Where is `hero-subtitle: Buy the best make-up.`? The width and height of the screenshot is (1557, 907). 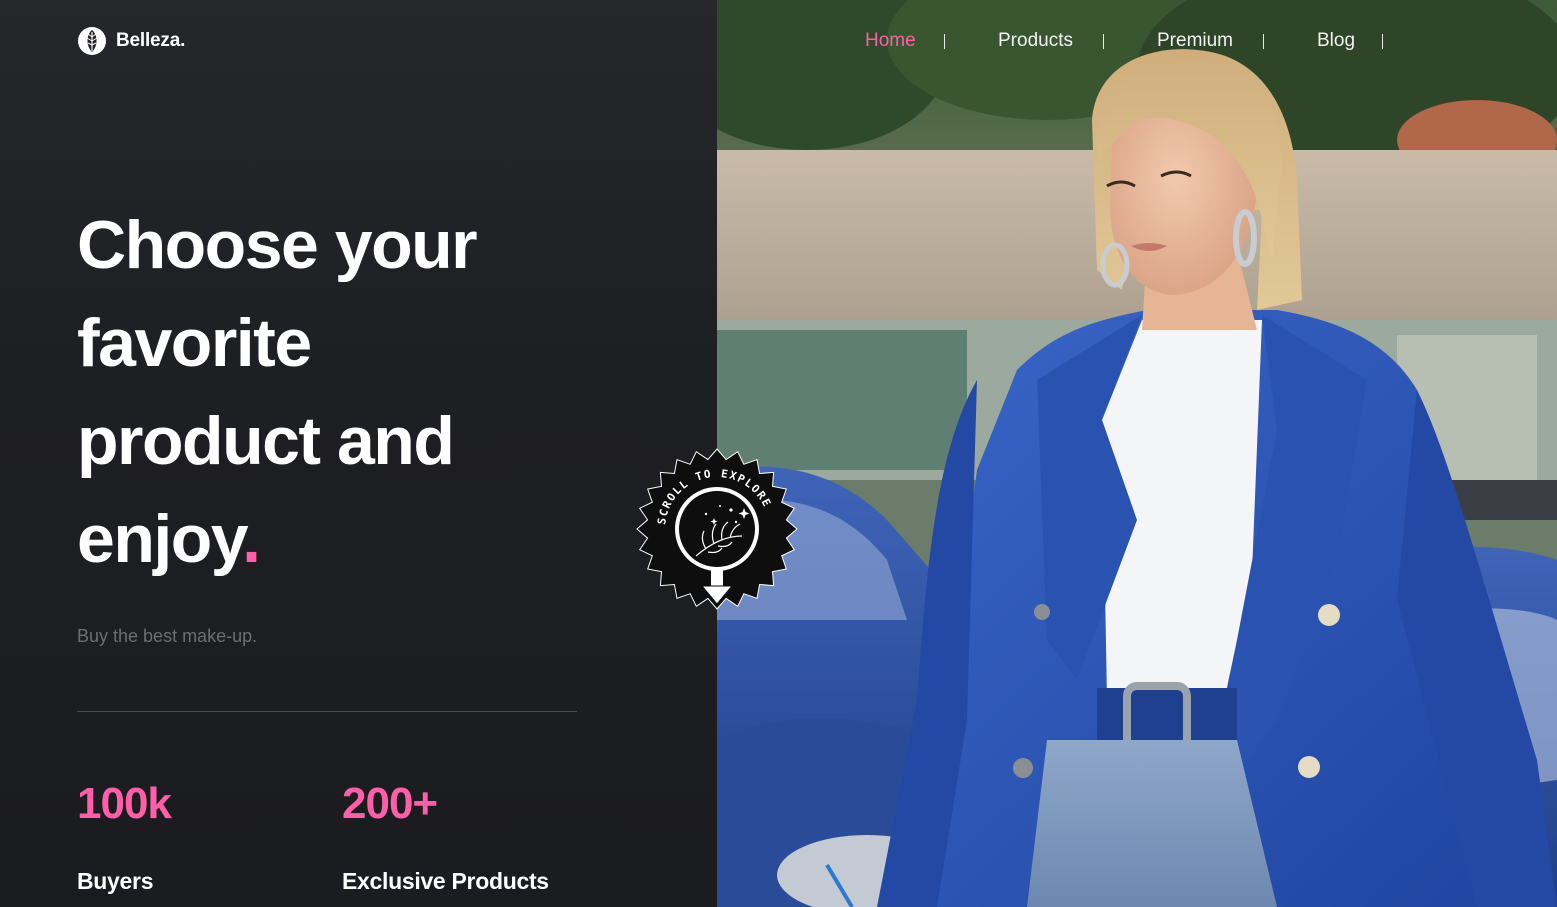 hero-subtitle: Buy the best make-up. is located at coordinates (167, 636).